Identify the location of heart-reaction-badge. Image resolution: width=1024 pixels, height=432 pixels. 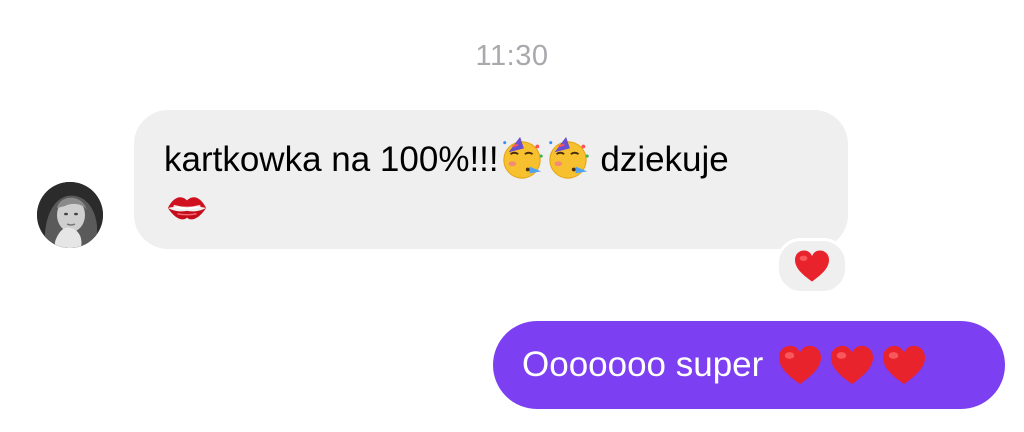
(812, 266).